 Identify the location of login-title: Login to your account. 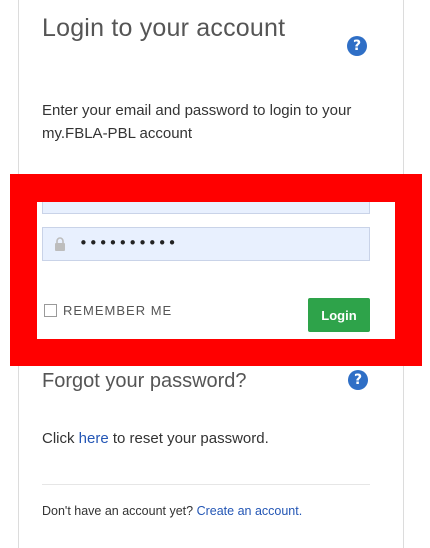
(164, 28).